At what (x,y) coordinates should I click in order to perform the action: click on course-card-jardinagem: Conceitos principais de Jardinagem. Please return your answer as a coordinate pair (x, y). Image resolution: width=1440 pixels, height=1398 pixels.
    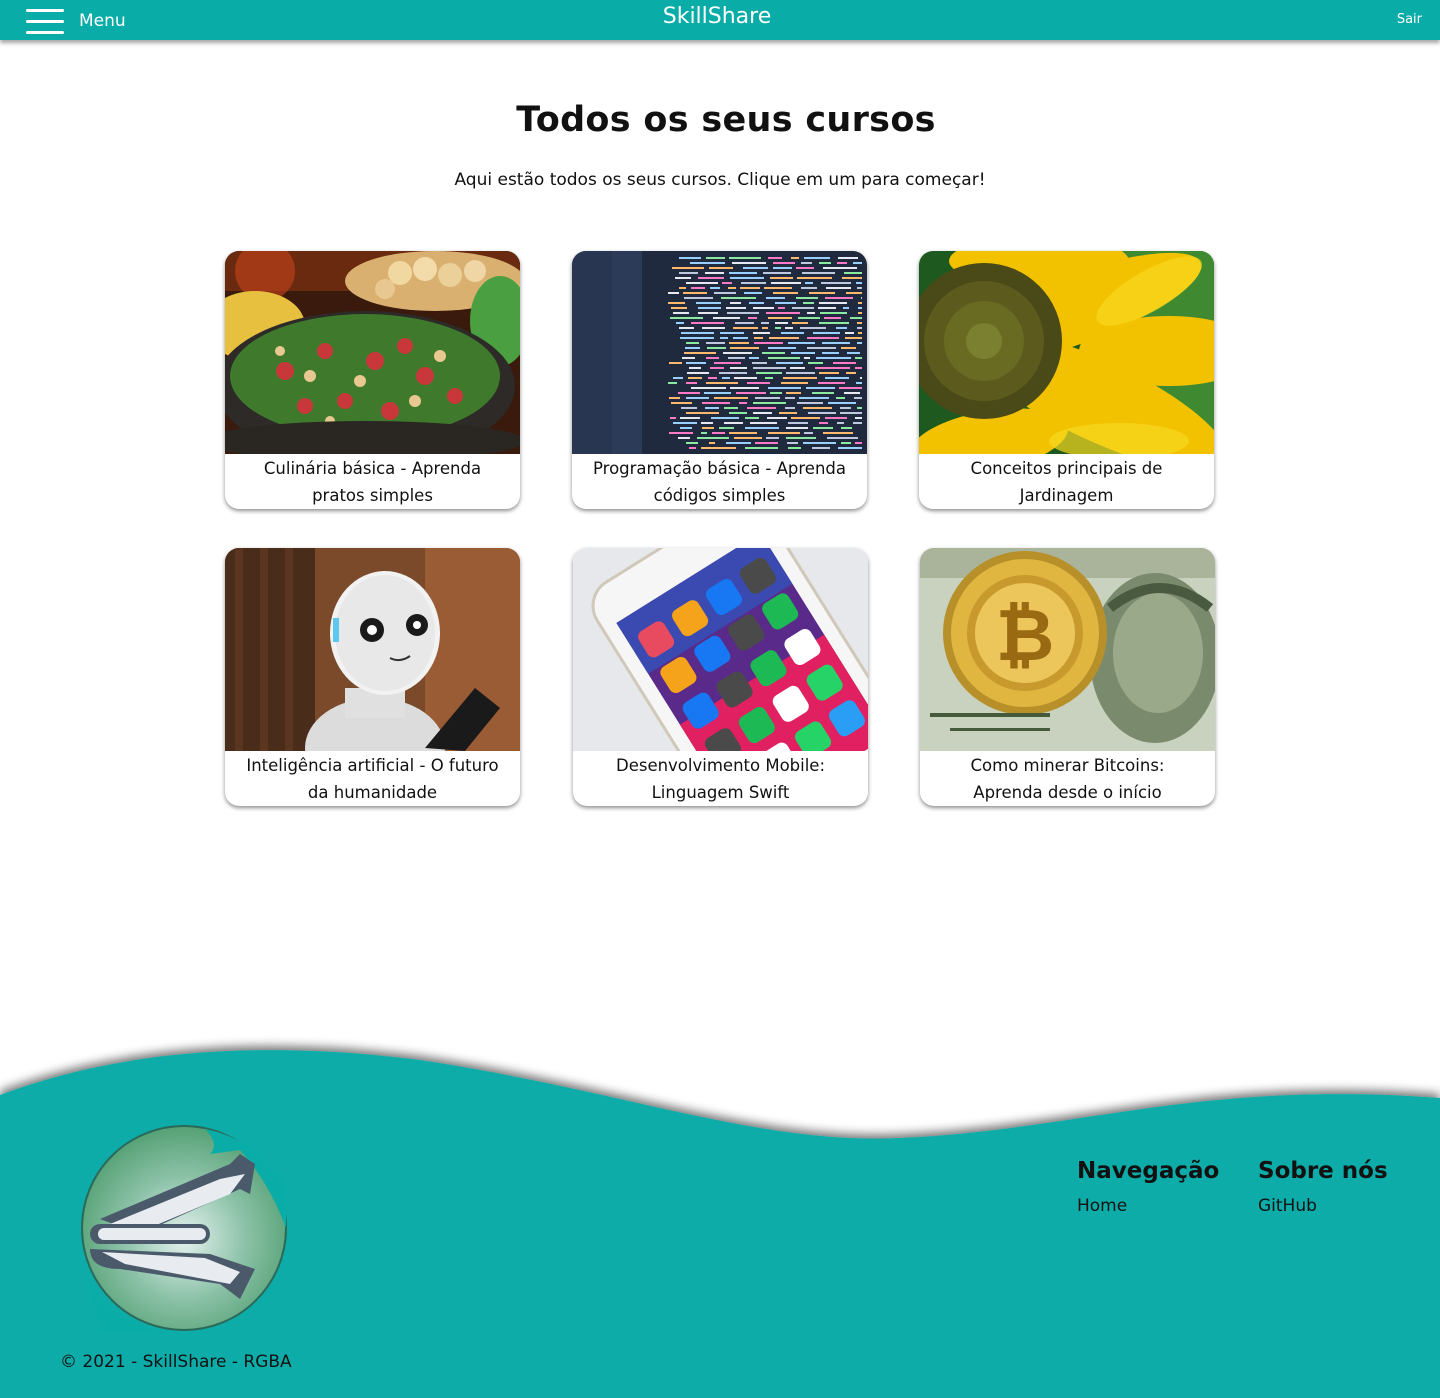
    Looking at the image, I should click on (1066, 380).